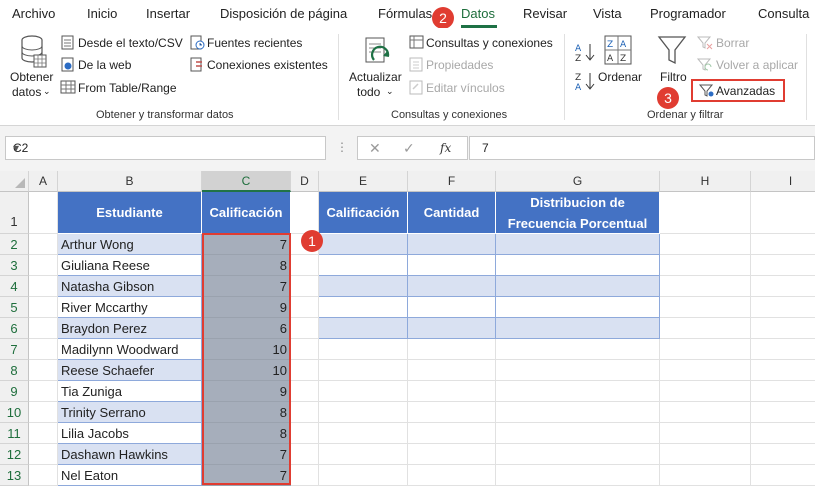 This screenshot has width=815, height=492. Describe the element at coordinates (445, 148) in the screenshot. I see `insert-function-icon: fx` at that location.